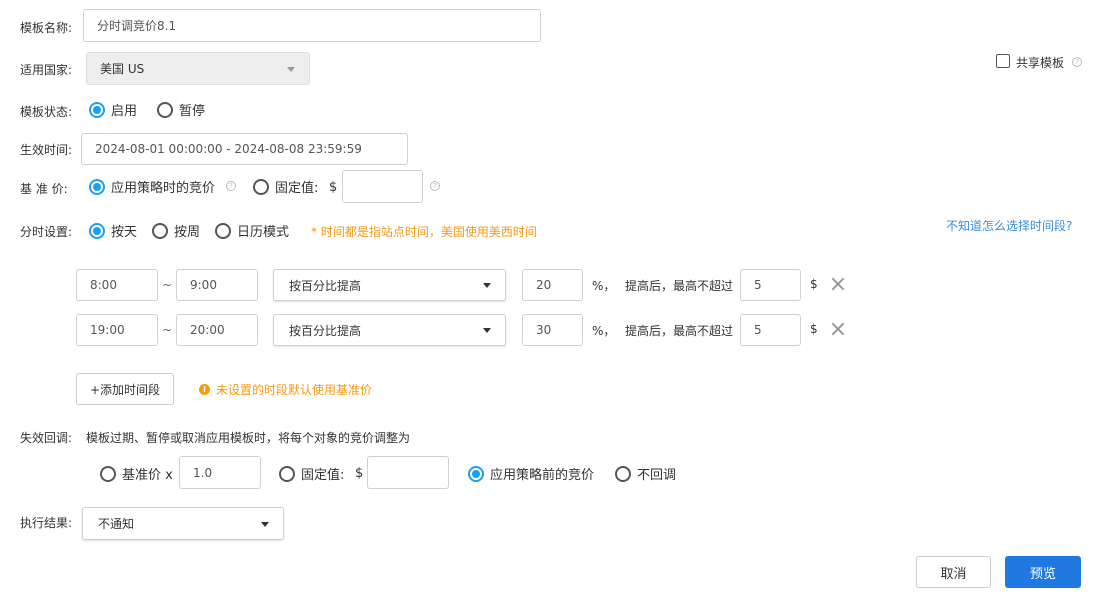 The height and width of the screenshot is (604, 1101). I want to click on preview-button: 预览, so click(1043, 572).